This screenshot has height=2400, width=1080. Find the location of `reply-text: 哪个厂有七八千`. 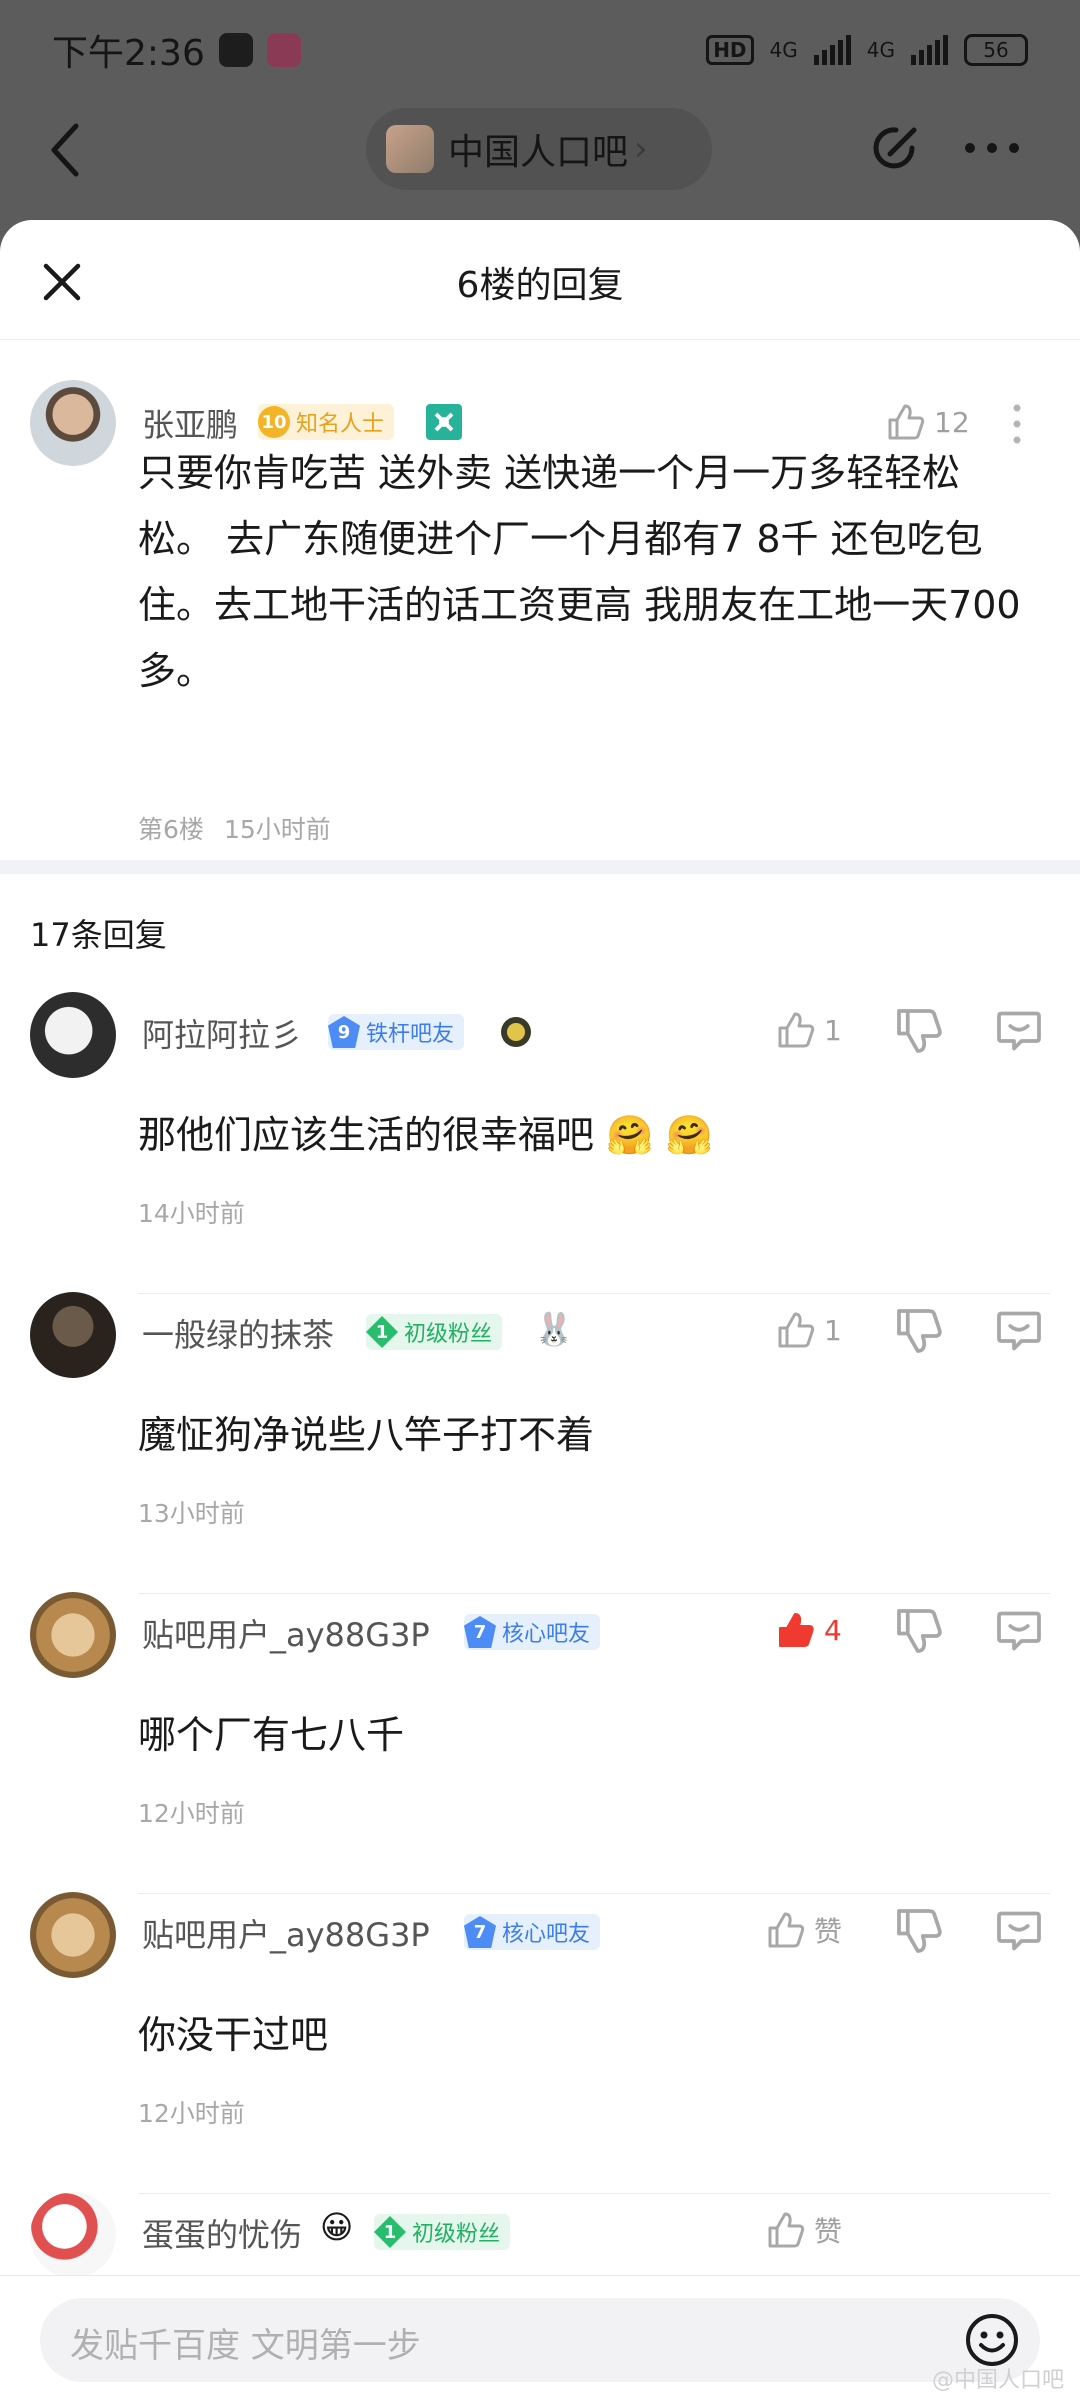

reply-text: 哪个厂有七八千 is located at coordinates (271, 1735).